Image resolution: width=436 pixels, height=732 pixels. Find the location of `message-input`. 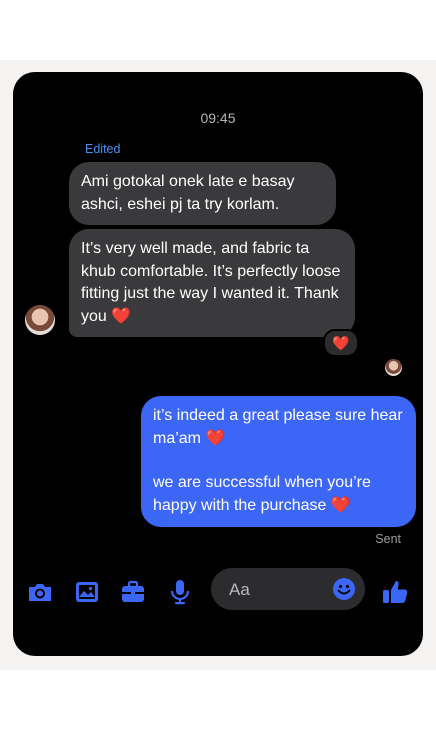

message-input is located at coordinates (279, 590).